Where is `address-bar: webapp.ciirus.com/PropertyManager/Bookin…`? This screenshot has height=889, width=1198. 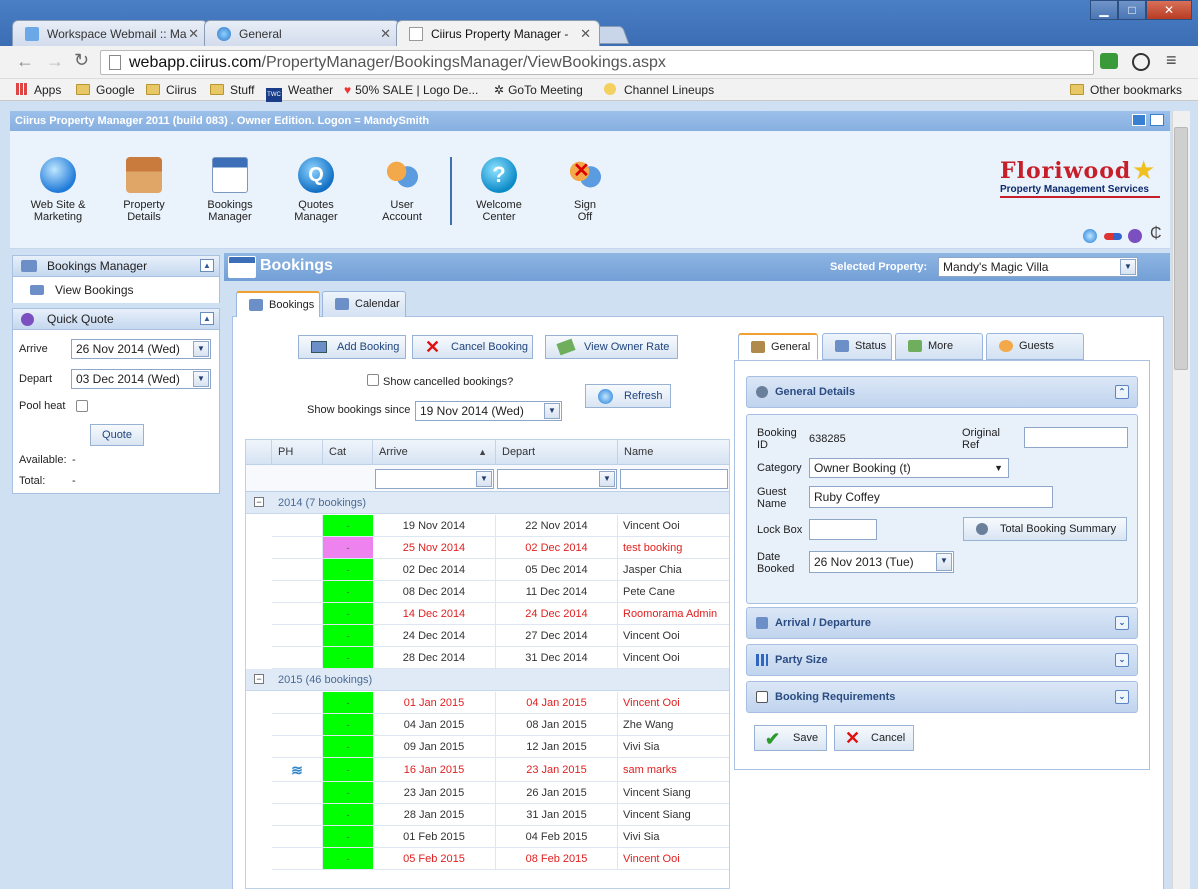
address-bar: webapp.ciirus.com/PropertyManager/Bookin… is located at coordinates (597, 62).